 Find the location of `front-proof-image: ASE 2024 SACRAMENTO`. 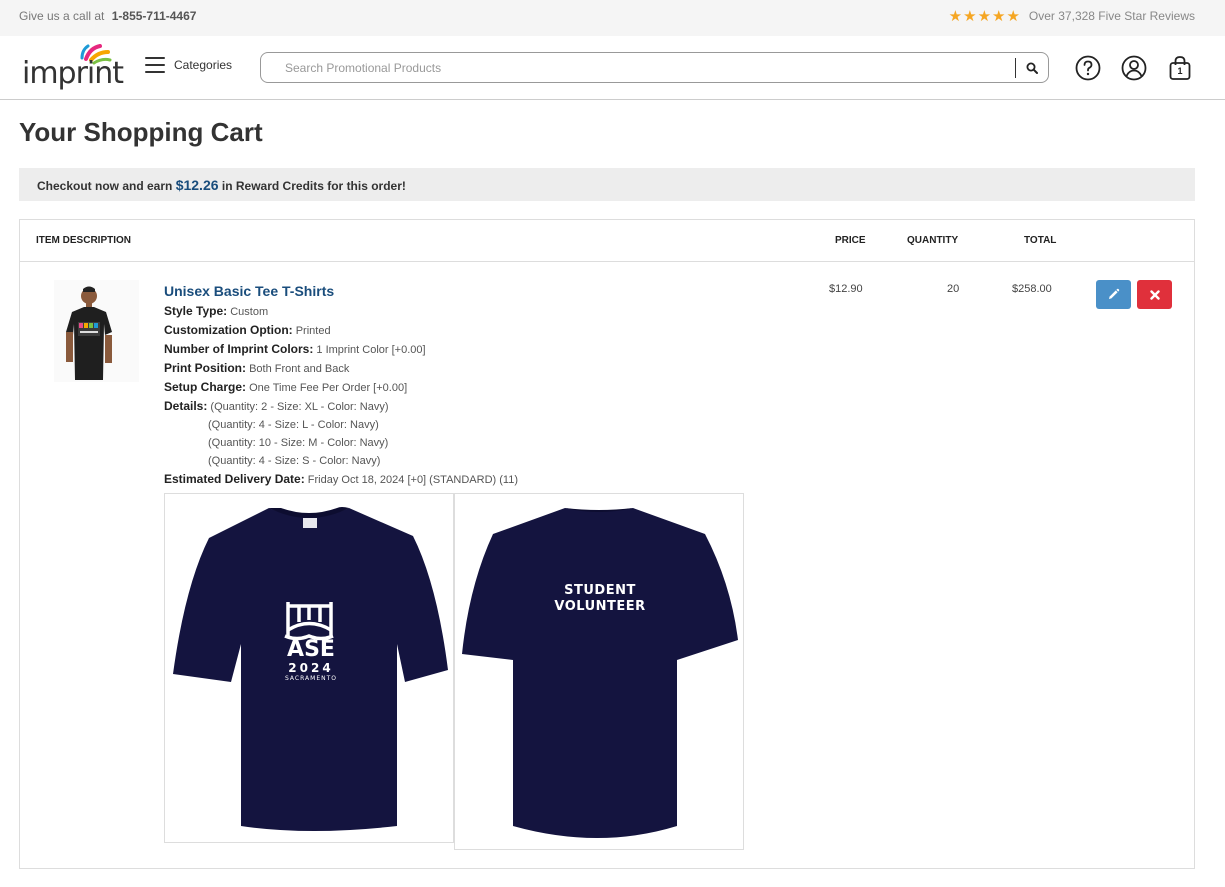

front-proof-image: ASE 2024 SACRAMENTO is located at coordinates (309, 668).